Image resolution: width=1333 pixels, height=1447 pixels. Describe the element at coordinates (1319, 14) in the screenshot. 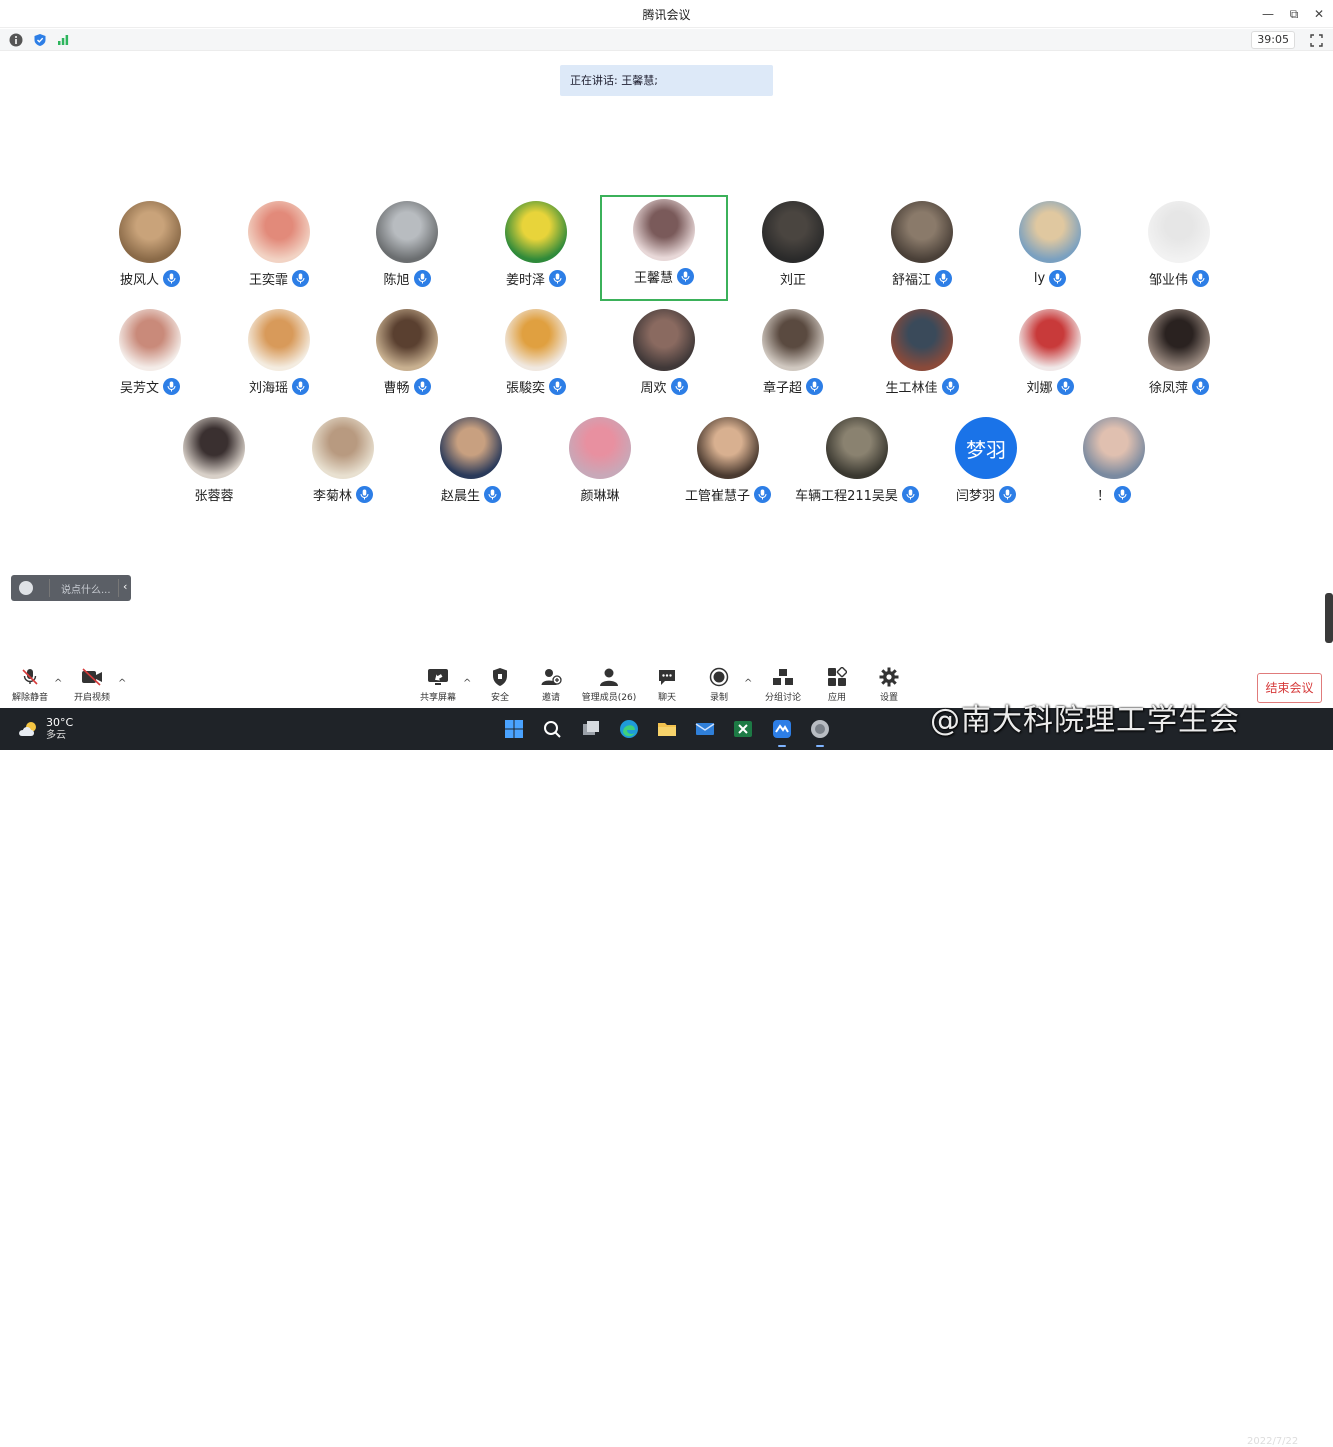

I see `close-button: ✕` at that location.